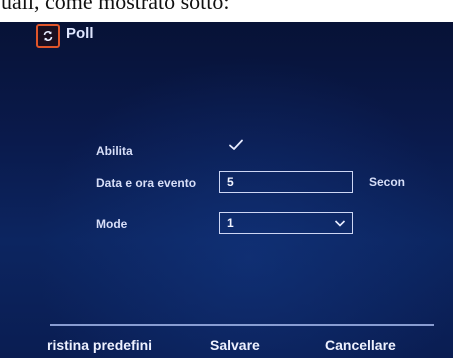 The width and height of the screenshot is (453, 358). I want to click on mode-label: Mode, so click(112, 224).